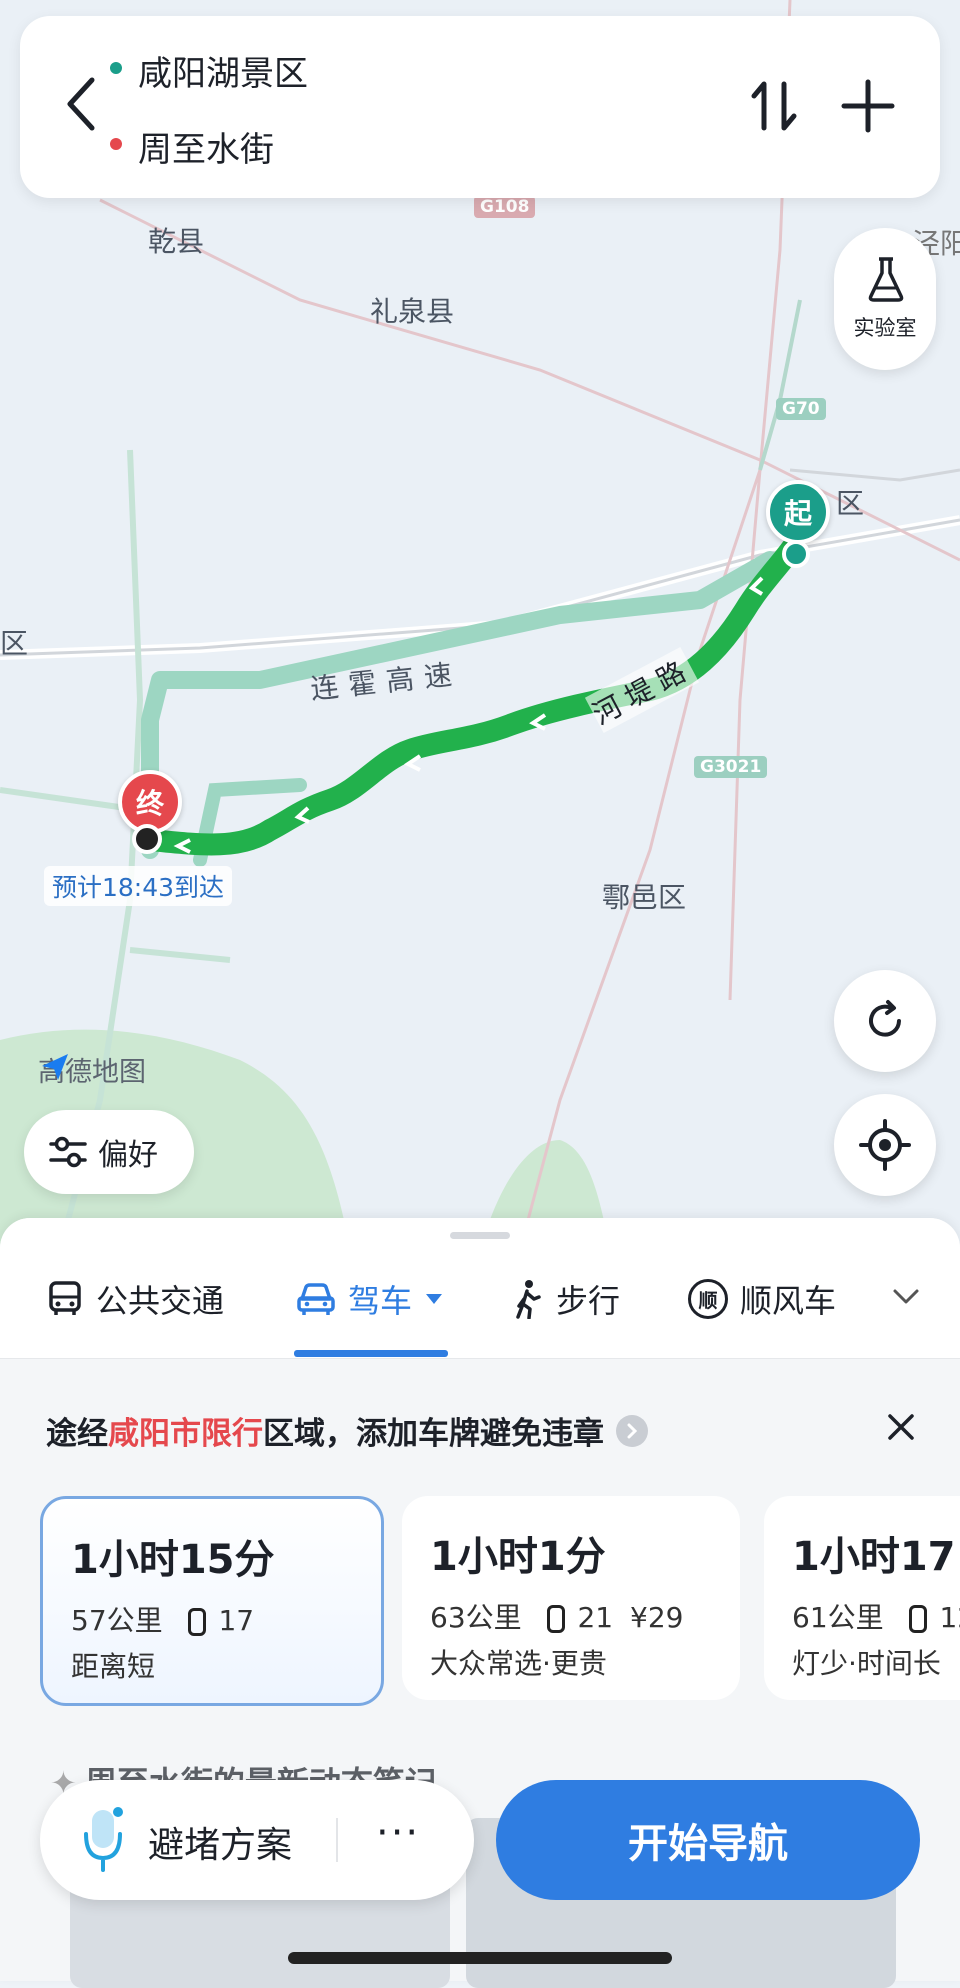  I want to click on car-icon, so click(316, 1299).